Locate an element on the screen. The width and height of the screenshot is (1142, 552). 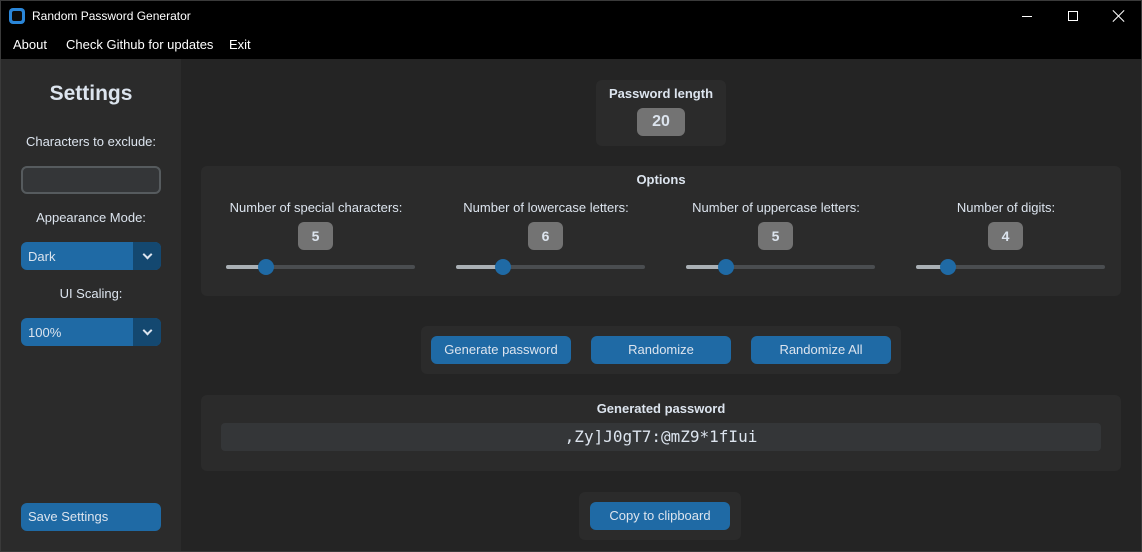
option-uppercase-letters: Number of uppercase letters: 5 is located at coordinates (776, 231).